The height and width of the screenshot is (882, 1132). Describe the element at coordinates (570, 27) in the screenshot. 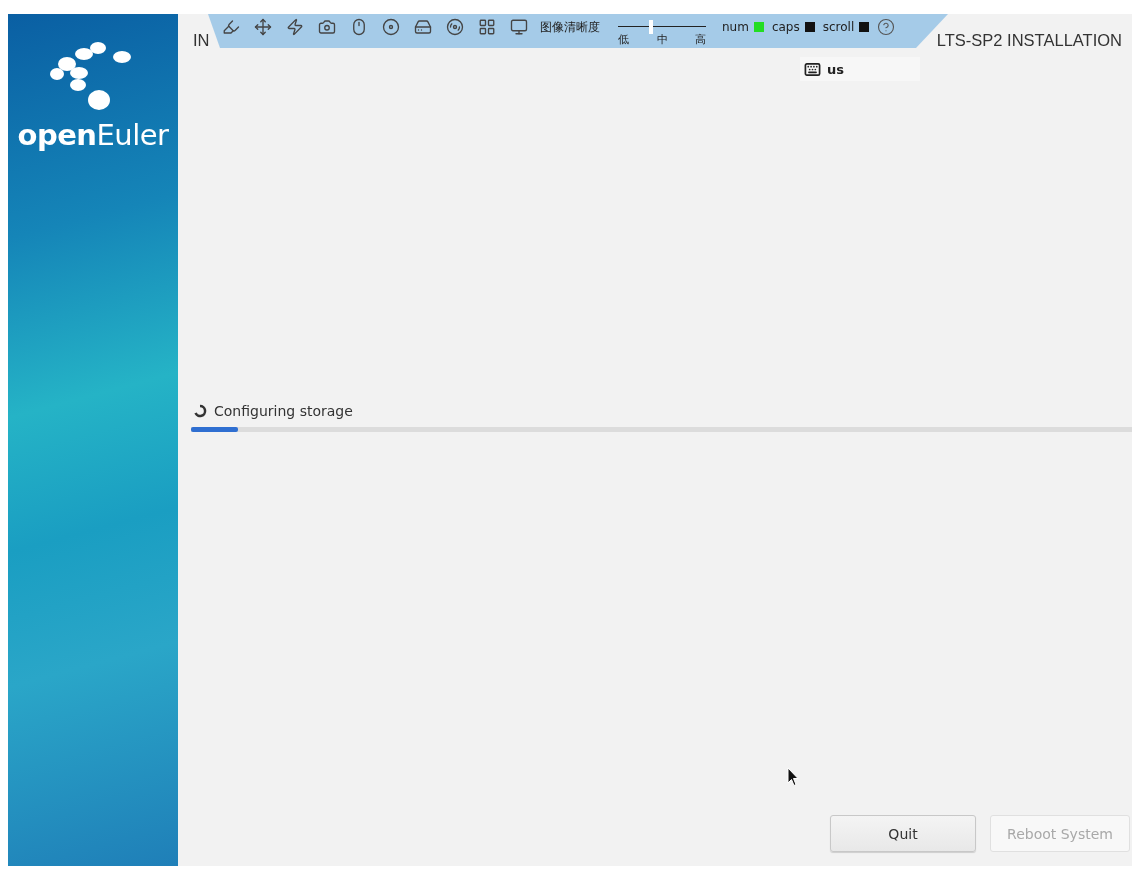

I see `quality-label: 图像清晰度` at that location.